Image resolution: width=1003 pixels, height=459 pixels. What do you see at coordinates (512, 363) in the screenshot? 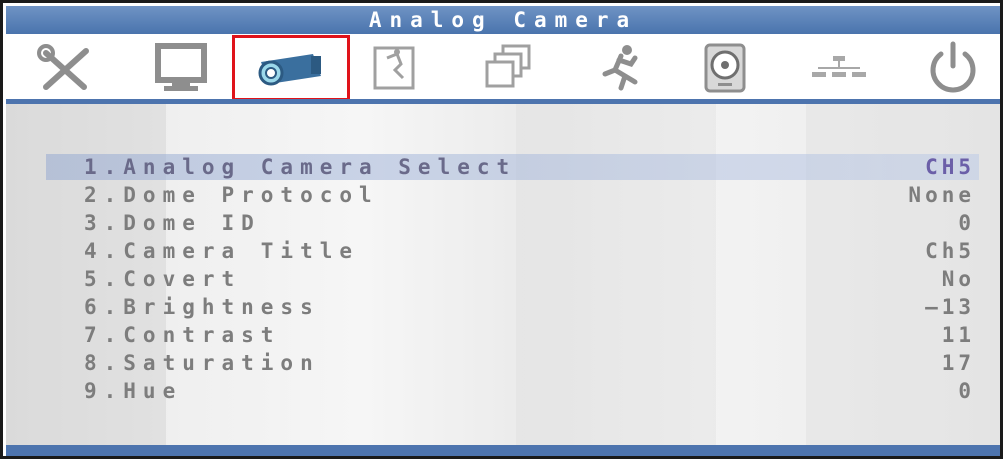
I see `menu-item-saturation: 8.Saturation 17` at bounding box center [512, 363].